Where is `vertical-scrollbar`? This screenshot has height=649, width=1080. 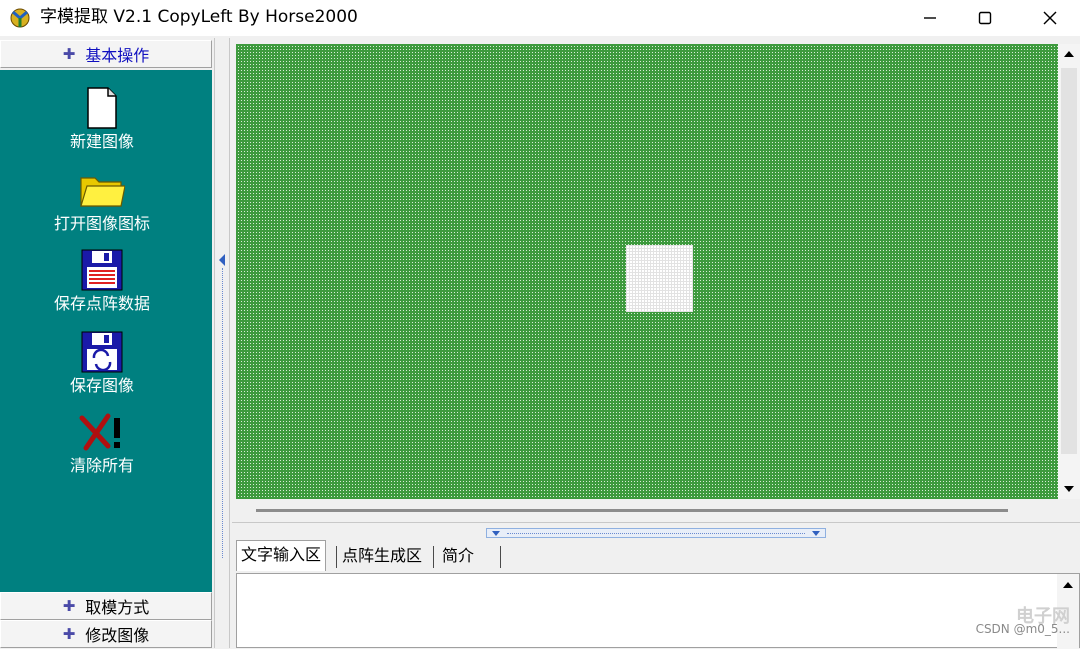 vertical-scrollbar is located at coordinates (1069, 271).